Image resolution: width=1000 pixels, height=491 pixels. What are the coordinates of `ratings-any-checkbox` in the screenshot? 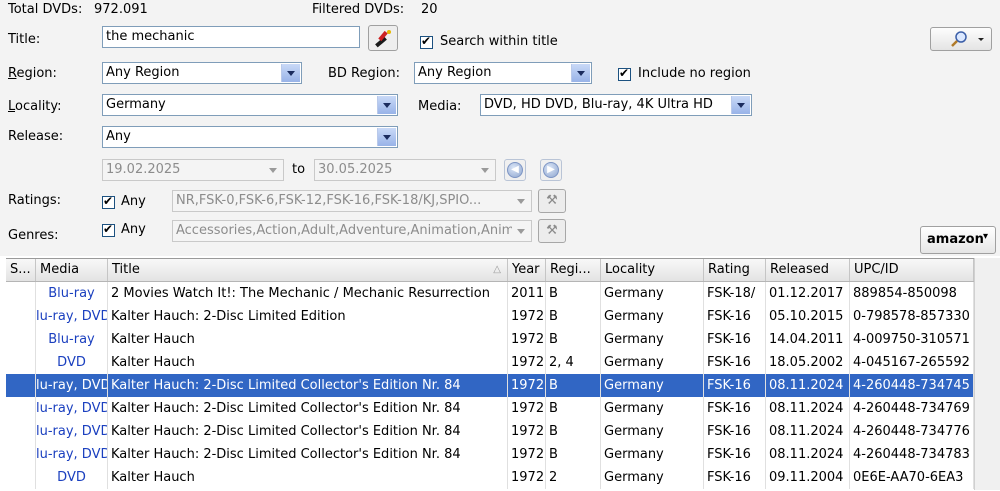 It's located at (108, 201).